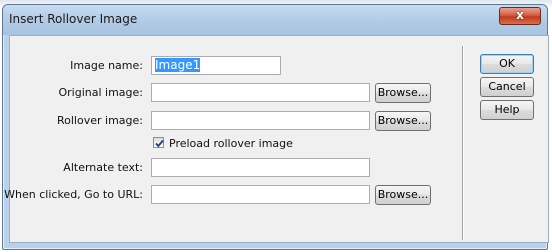 The image size is (552, 252). Describe the element at coordinates (507, 64) in the screenshot. I see `ok-button: OK` at that location.